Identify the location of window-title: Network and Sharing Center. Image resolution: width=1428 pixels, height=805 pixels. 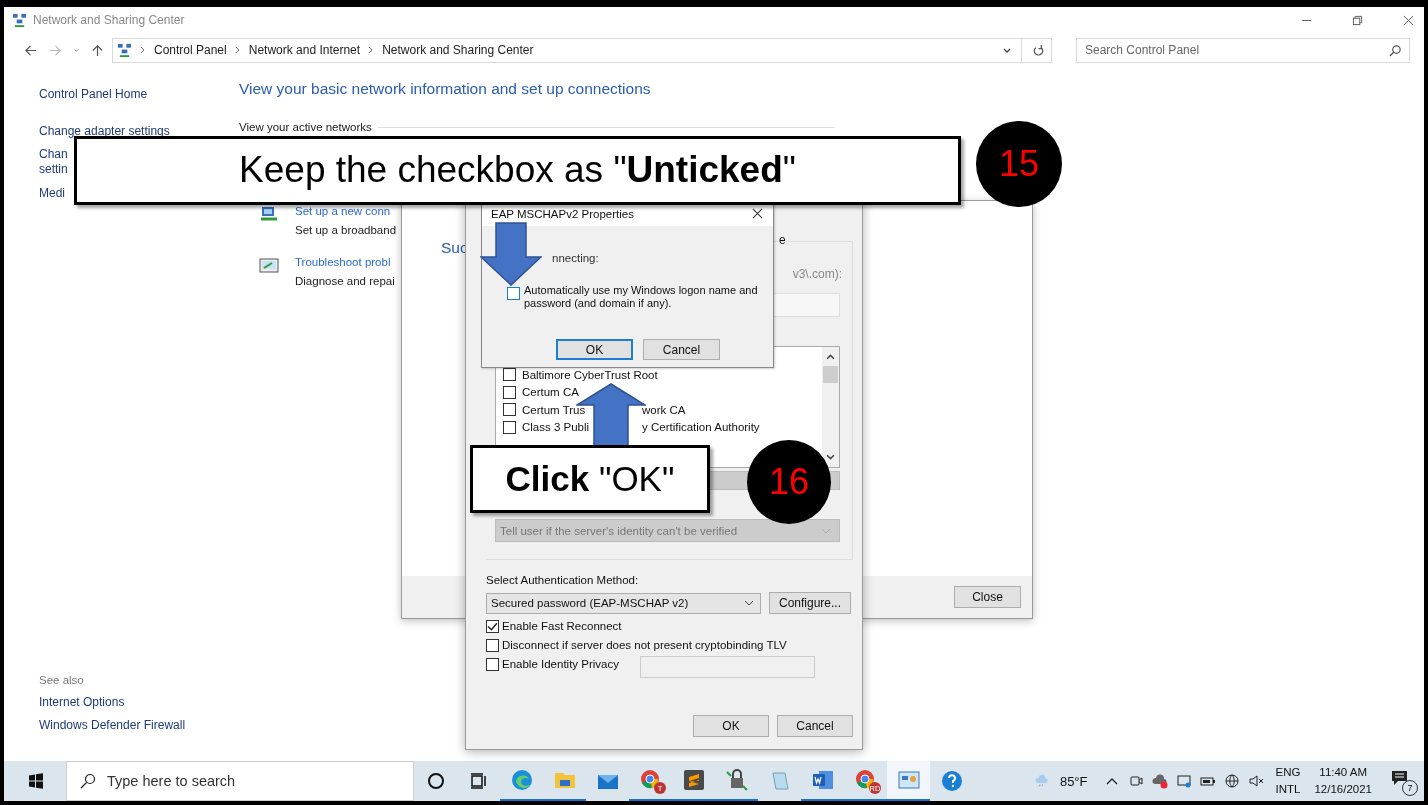
(109, 20).